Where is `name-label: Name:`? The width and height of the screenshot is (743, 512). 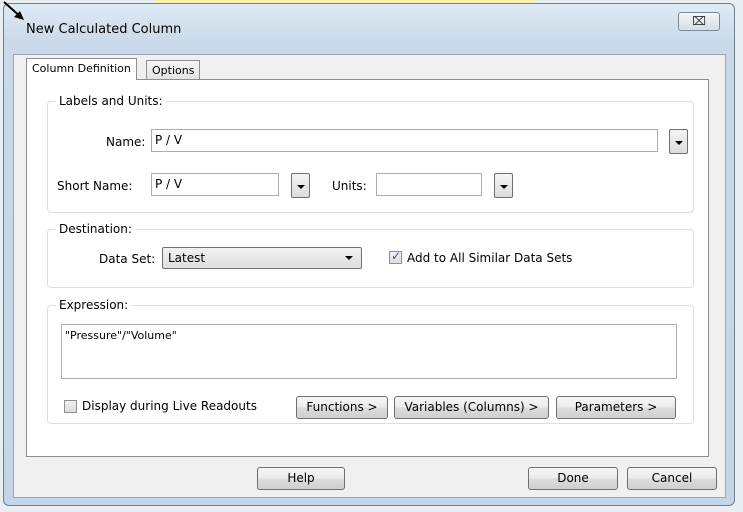 name-label: Name: is located at coordinates (126, 142).